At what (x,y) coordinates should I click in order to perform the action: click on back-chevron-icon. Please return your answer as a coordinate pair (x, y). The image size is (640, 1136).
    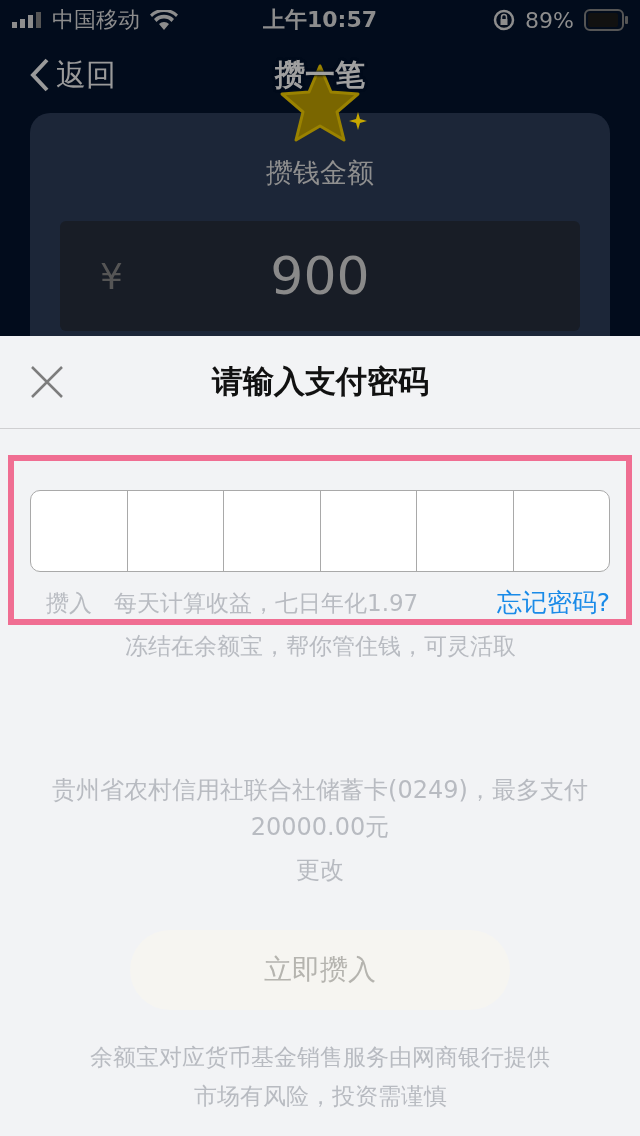
    Looking at the image, I should click on (40, 75).